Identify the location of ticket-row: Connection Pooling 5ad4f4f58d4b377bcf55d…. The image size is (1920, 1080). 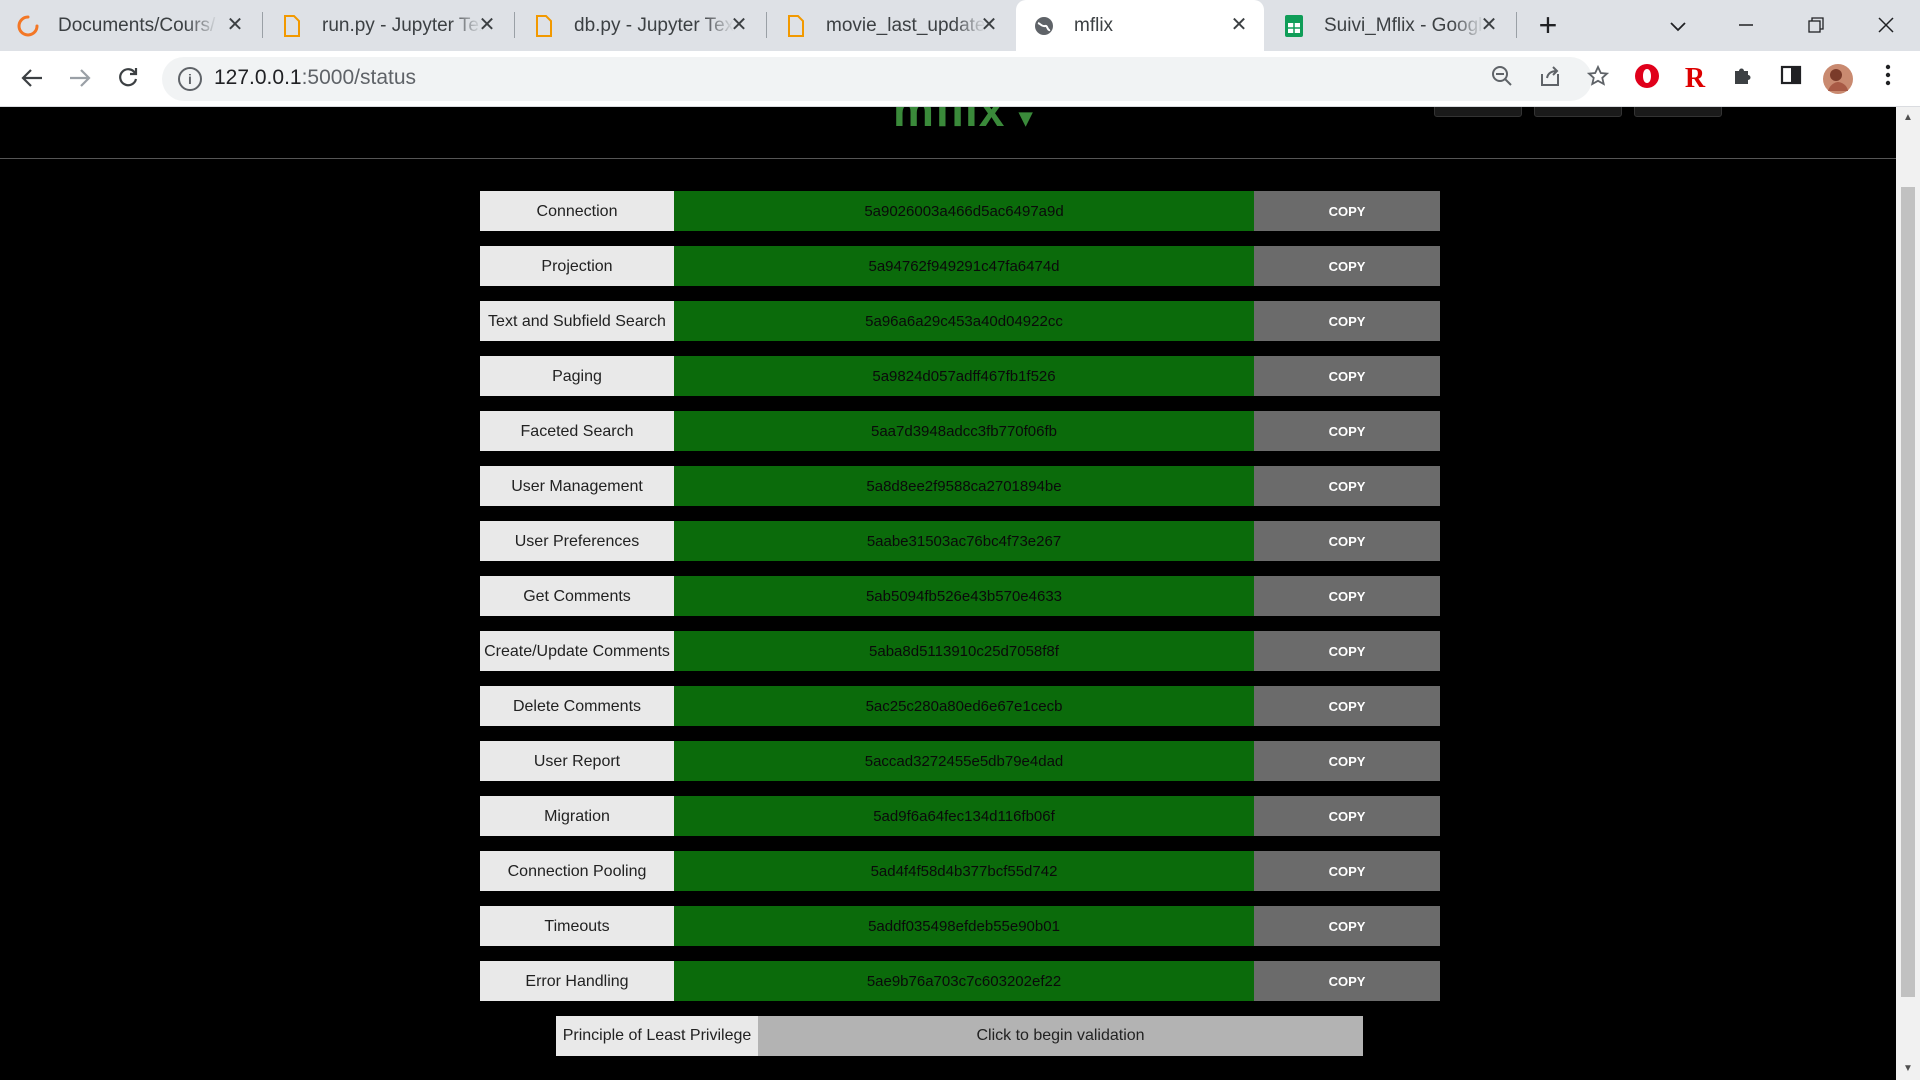
(960, 871).